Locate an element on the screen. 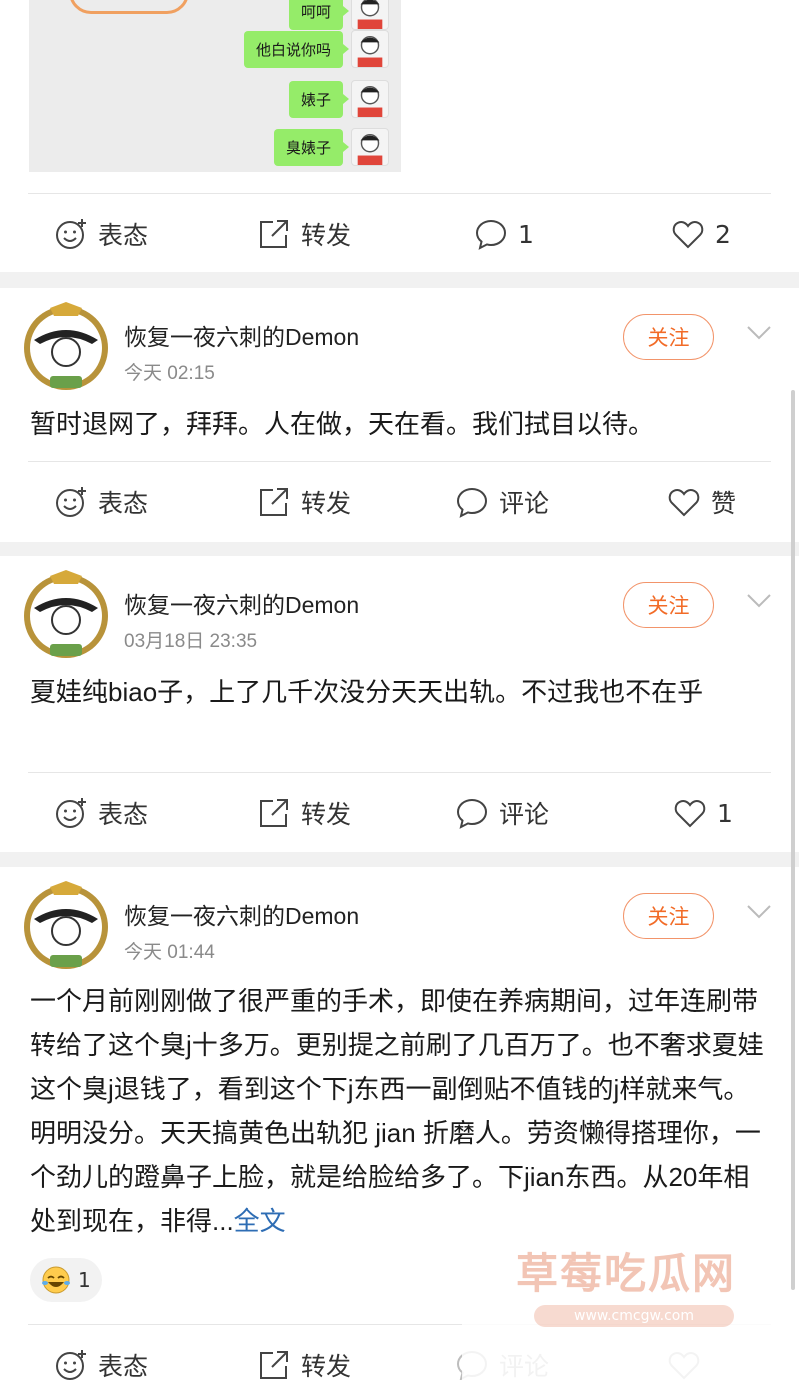 This screenshot has height=1380, width=799. chat-bubble: 婊子 is located at coordinates (319, 99).